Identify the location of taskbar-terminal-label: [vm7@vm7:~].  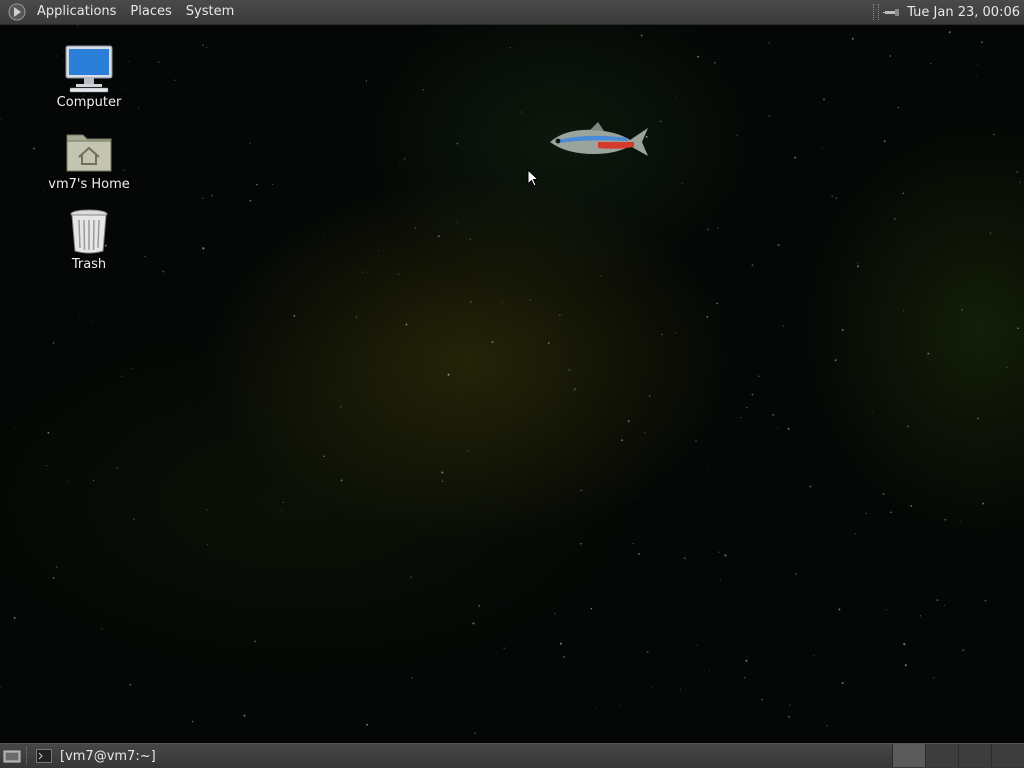
(108, 756).